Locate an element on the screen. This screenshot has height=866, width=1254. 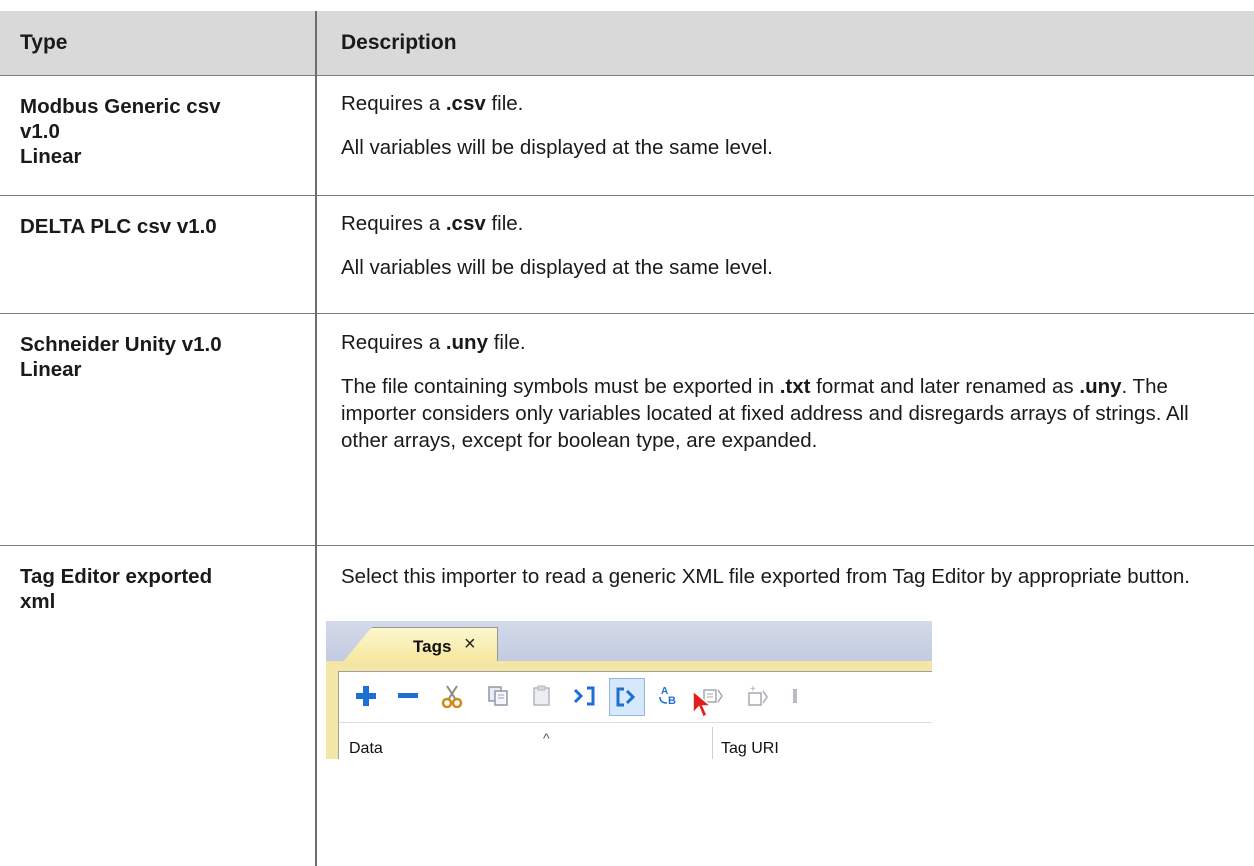
close-icon: × is located at coordinates (470, 644).